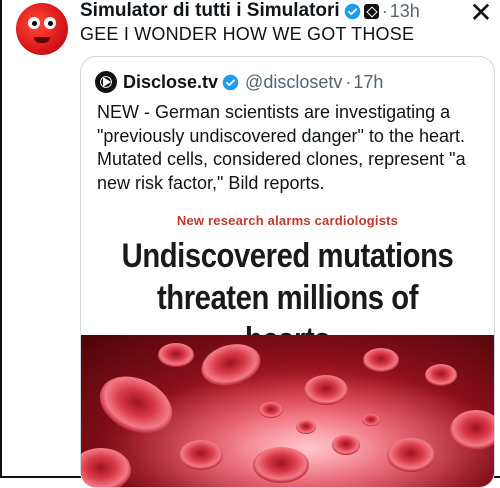 This screenshot has width=500, height=488. What do you see at coordinates (42, 40) in the screenshot?
I see `avatar-mouth` at bounding box center [42, 40].